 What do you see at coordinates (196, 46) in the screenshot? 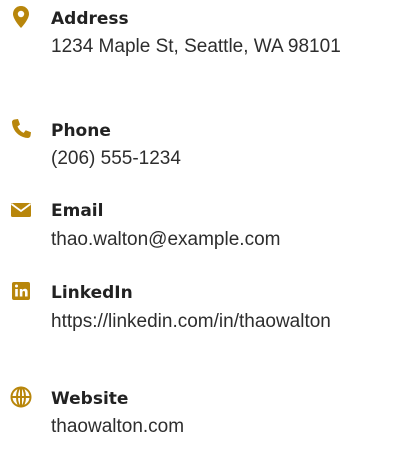
I see `contact-value-address: 1234 Maple St, Seattle, WA 98101` at bounding box center [196, 46].